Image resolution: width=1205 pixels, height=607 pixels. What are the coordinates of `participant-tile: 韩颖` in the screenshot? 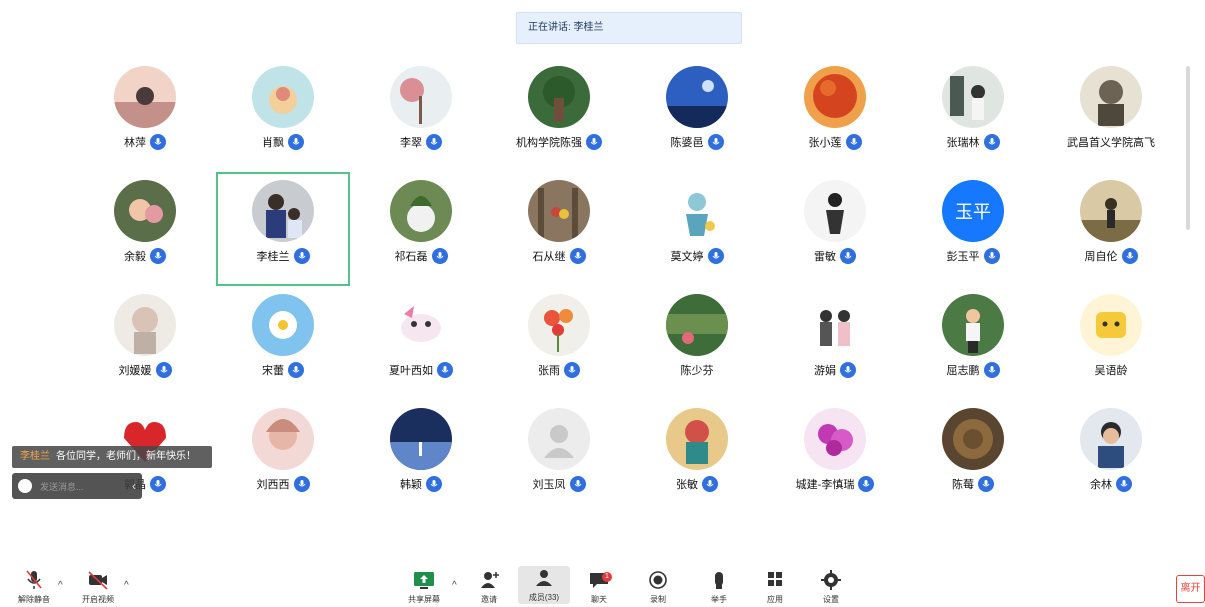 It's located at (421, 457).